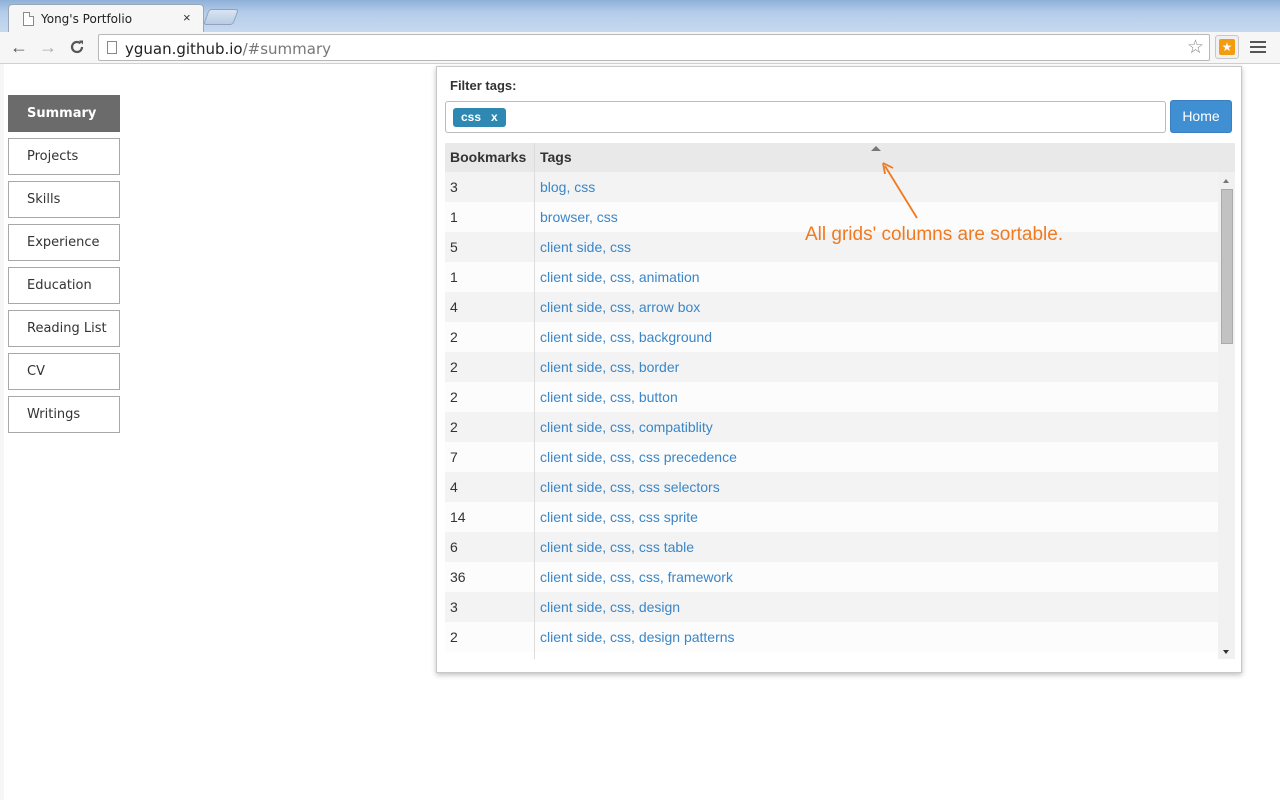 The image size is (1280, 800). I want to click on table-row: 36 client side, css, css, framework, so click(831, 577).